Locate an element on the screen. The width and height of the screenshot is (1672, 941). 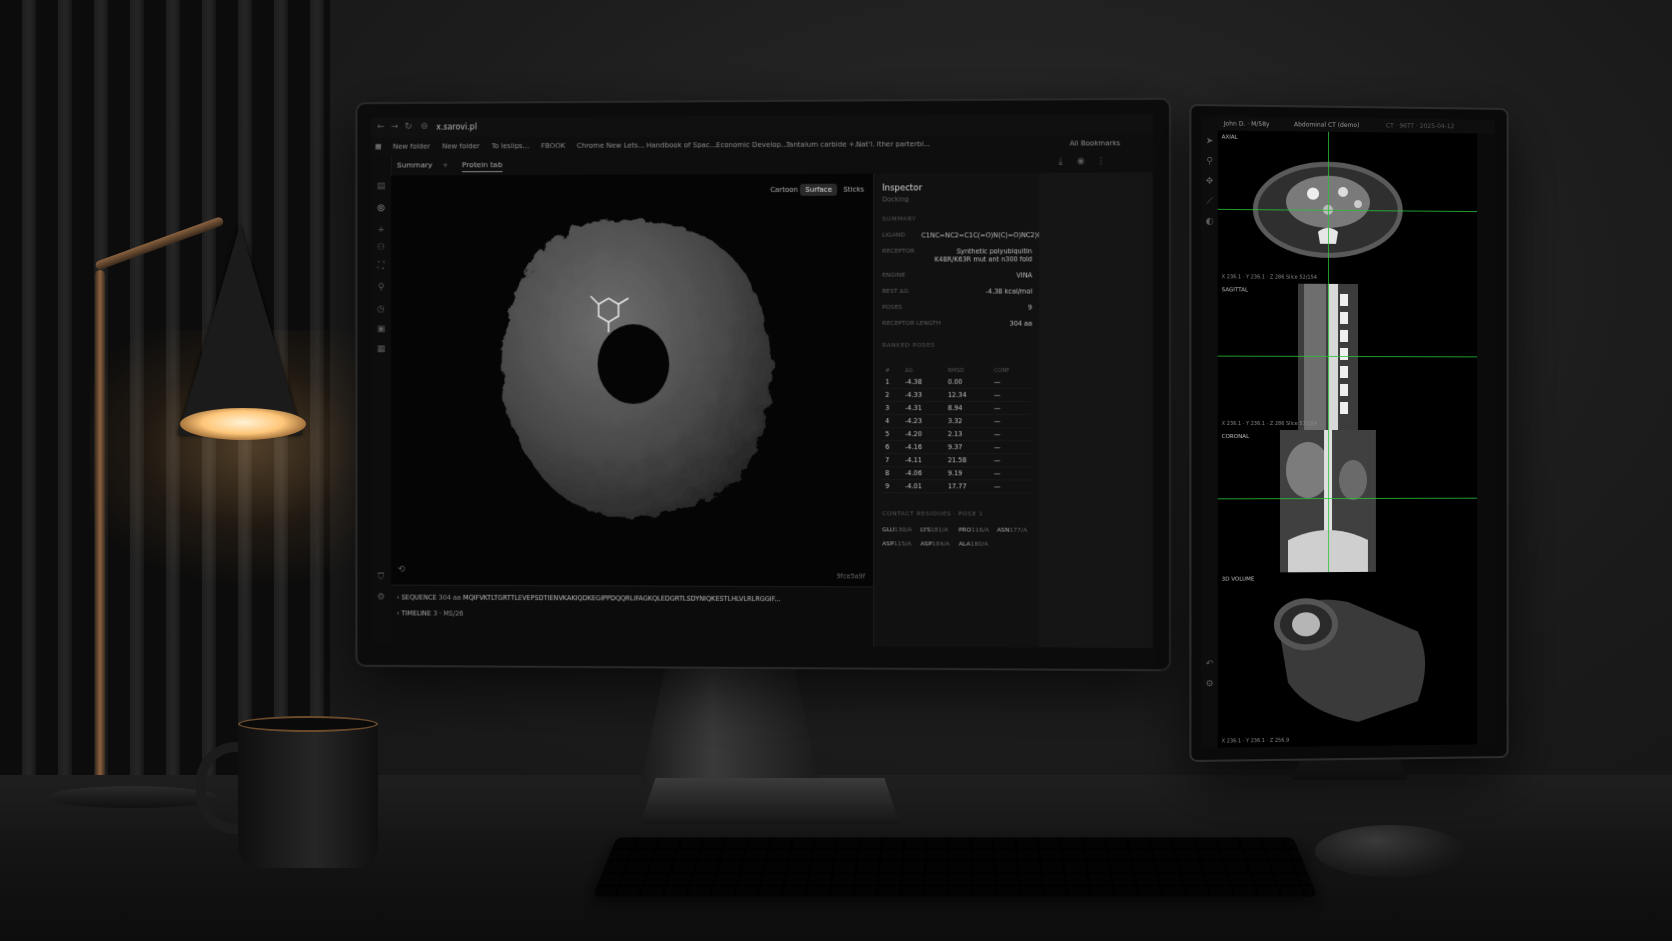
shield-icon: ⛉ is located at coordinates (381, 578).